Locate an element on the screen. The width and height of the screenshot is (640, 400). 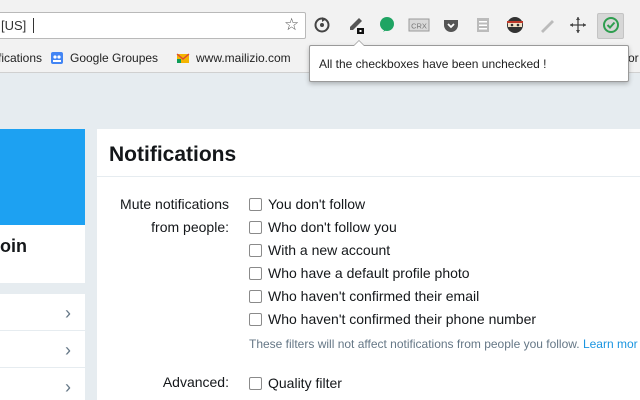
browser-toolbar: [US] ☆ CRX is located at coordinates (320, 21).